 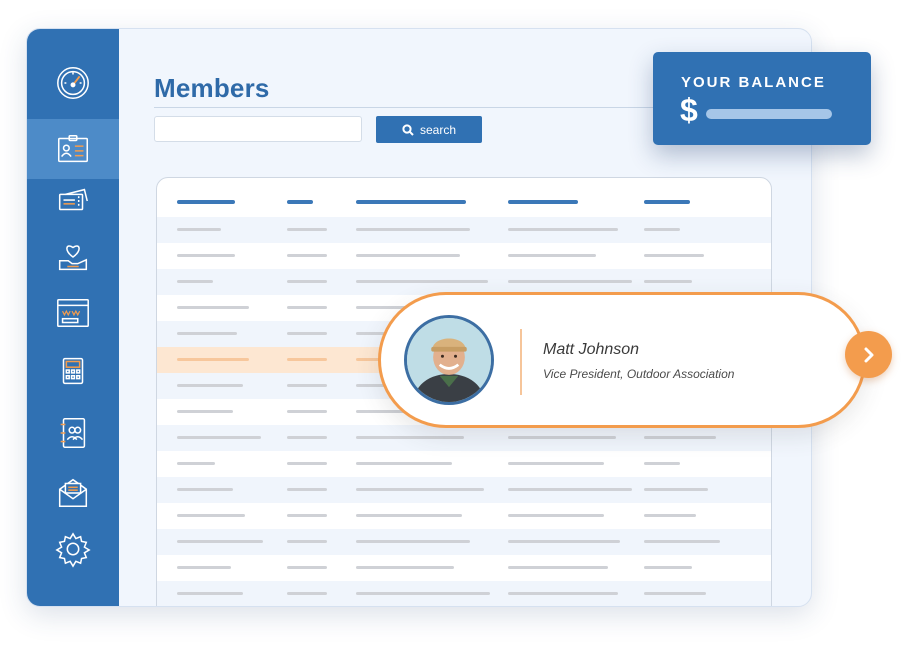 What do you see at coordinates (591, 349) in the screenshot?
I see `member-name: Matt Johnson` at bounding box center [591, 349].